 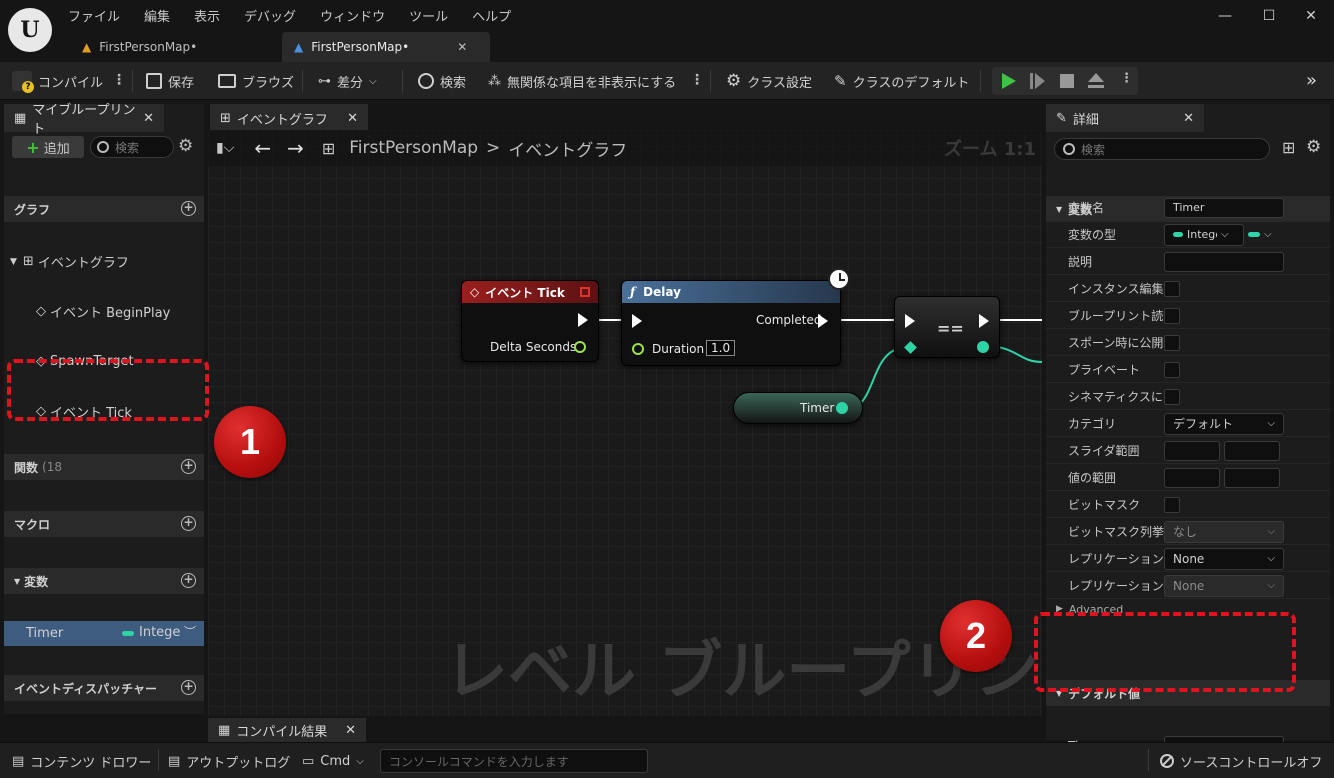 What do you see at coordinates (1311, 19) in the screenshot?
I see `close-window-button: ✕` at bounding box center [1311, 19].